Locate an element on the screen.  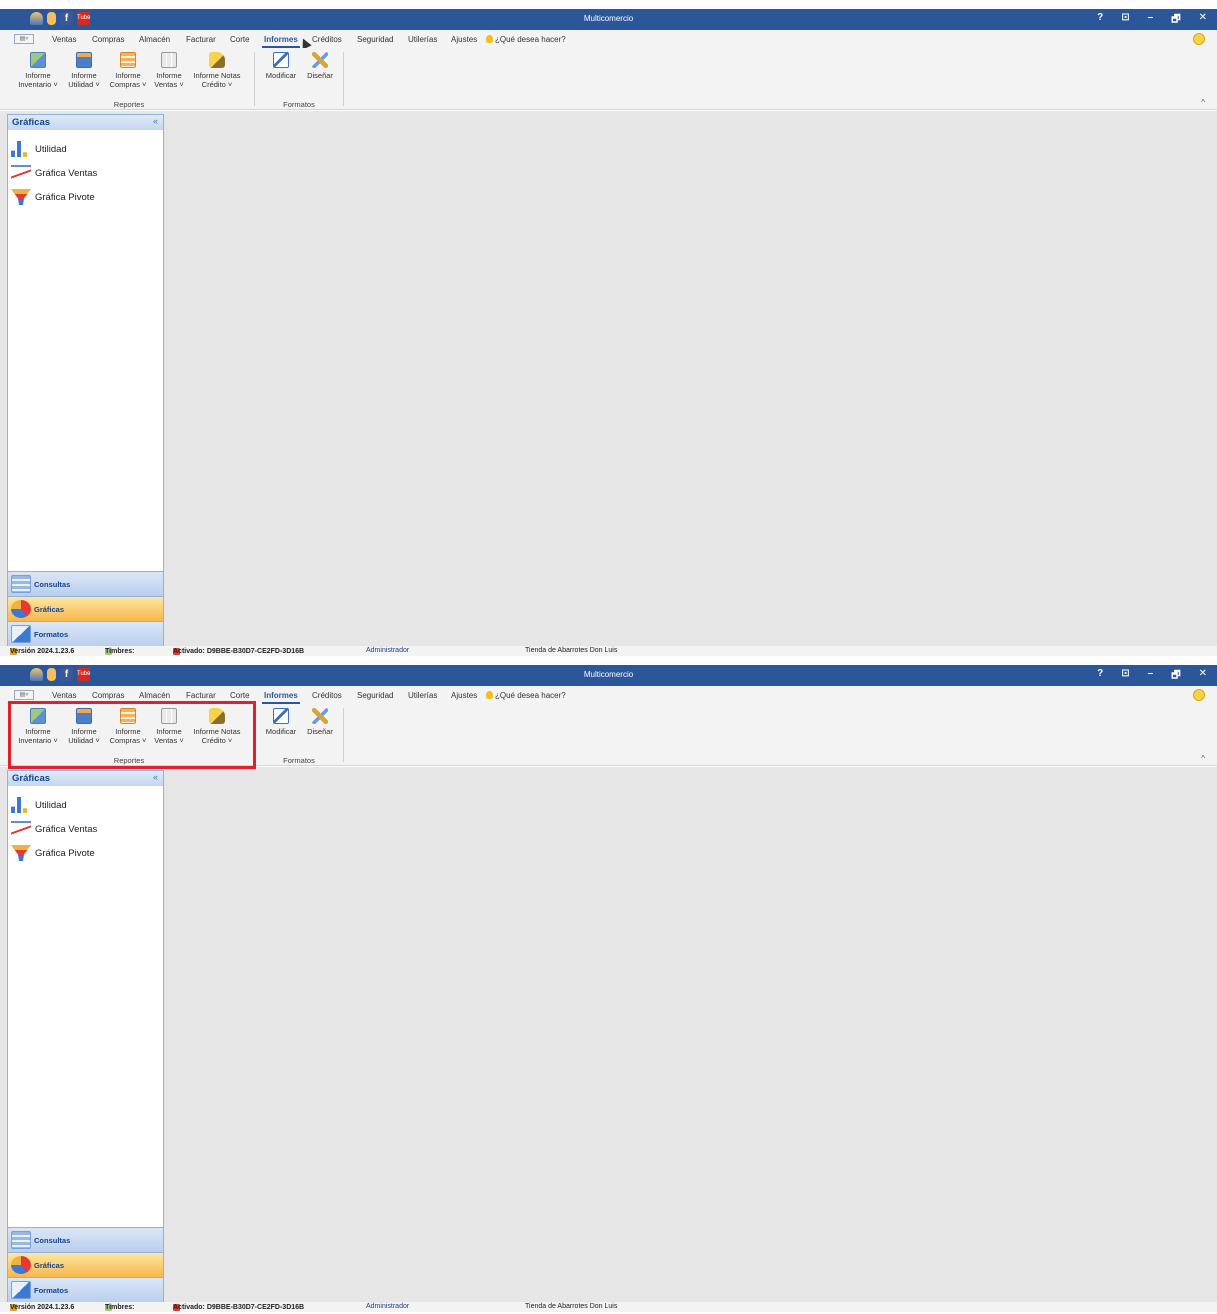
edit-icon is located at coordinates (281, 716).